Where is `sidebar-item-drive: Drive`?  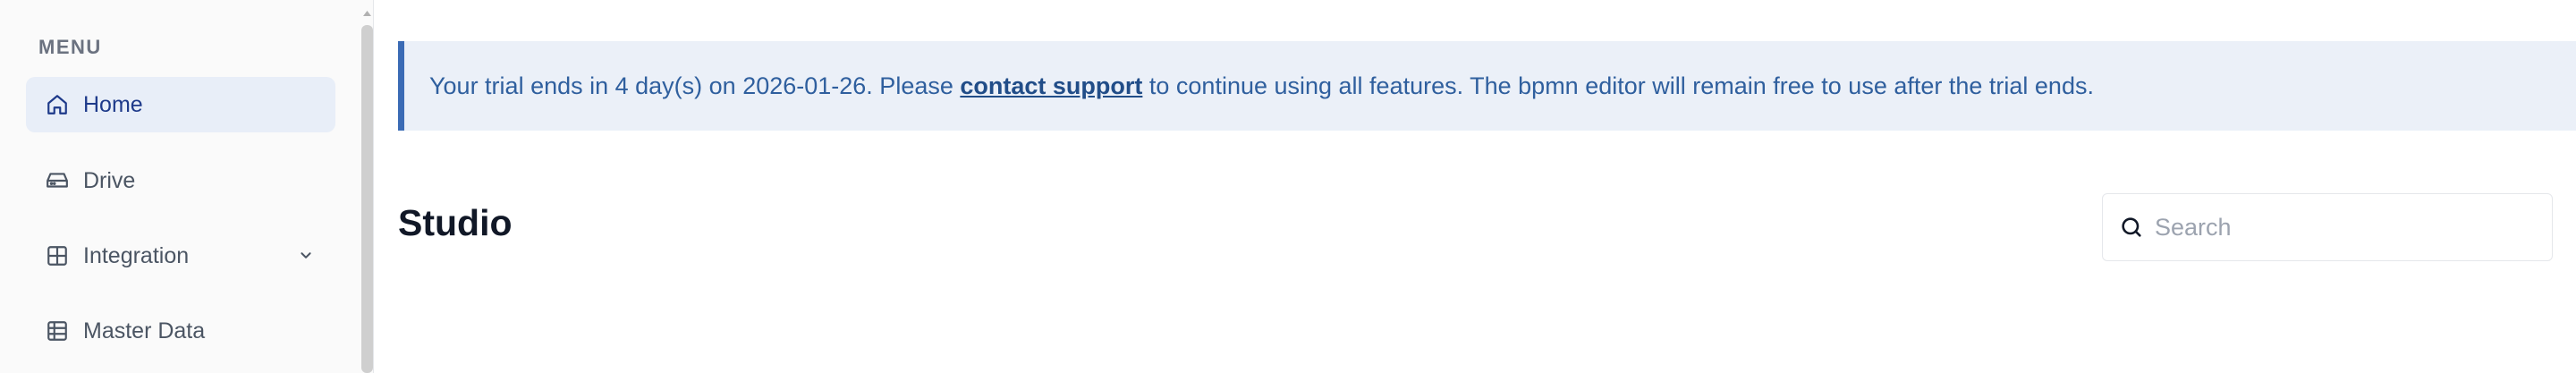
sidebar-item-drive: Drive is located at coordinates (180, 180).